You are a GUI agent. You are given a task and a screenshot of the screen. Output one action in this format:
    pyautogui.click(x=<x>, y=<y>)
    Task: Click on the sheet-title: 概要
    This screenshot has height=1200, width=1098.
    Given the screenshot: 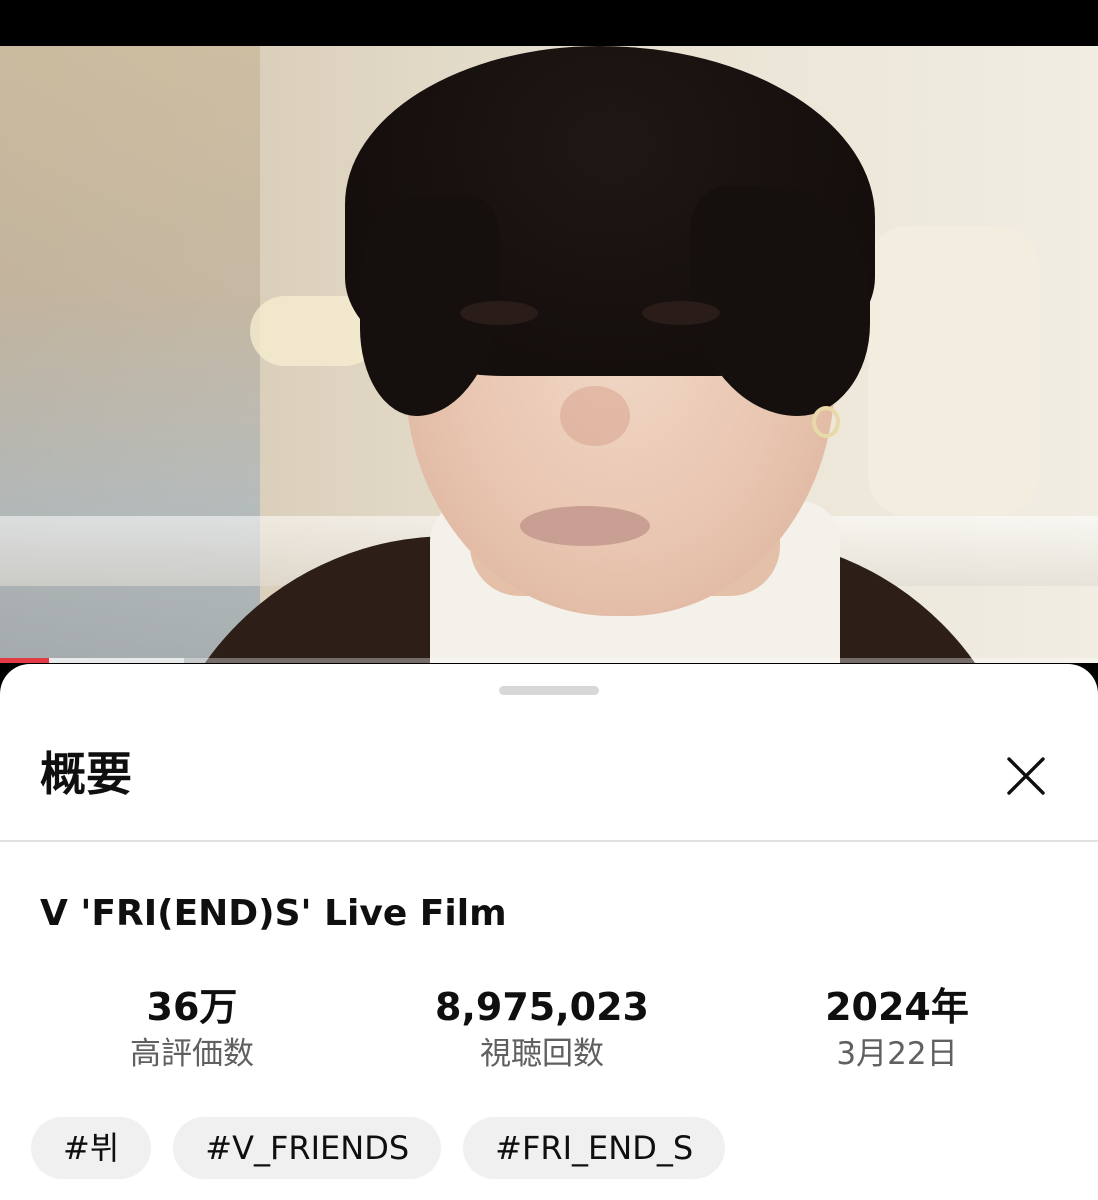 What is the action you would take?
    pyautogui.click(x=86, y=774)
    